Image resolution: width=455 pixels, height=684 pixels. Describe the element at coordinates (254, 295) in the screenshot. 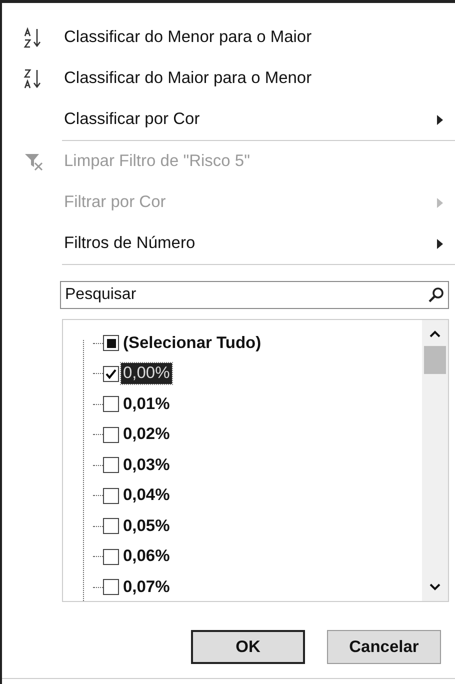

I see `search-field: Pesquisar` at that location.